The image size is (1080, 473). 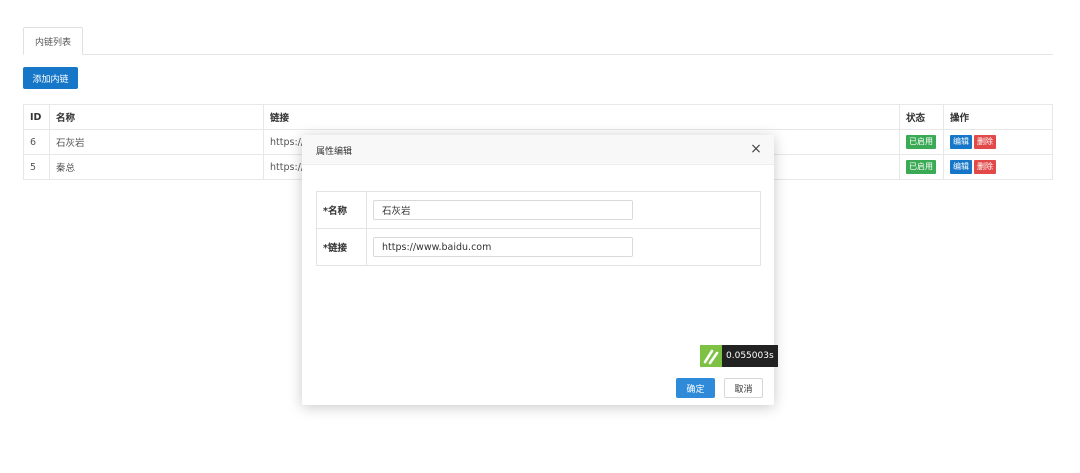 I want to click on tab-inner-link-list: 内链列表, so click(x=53, y=41).